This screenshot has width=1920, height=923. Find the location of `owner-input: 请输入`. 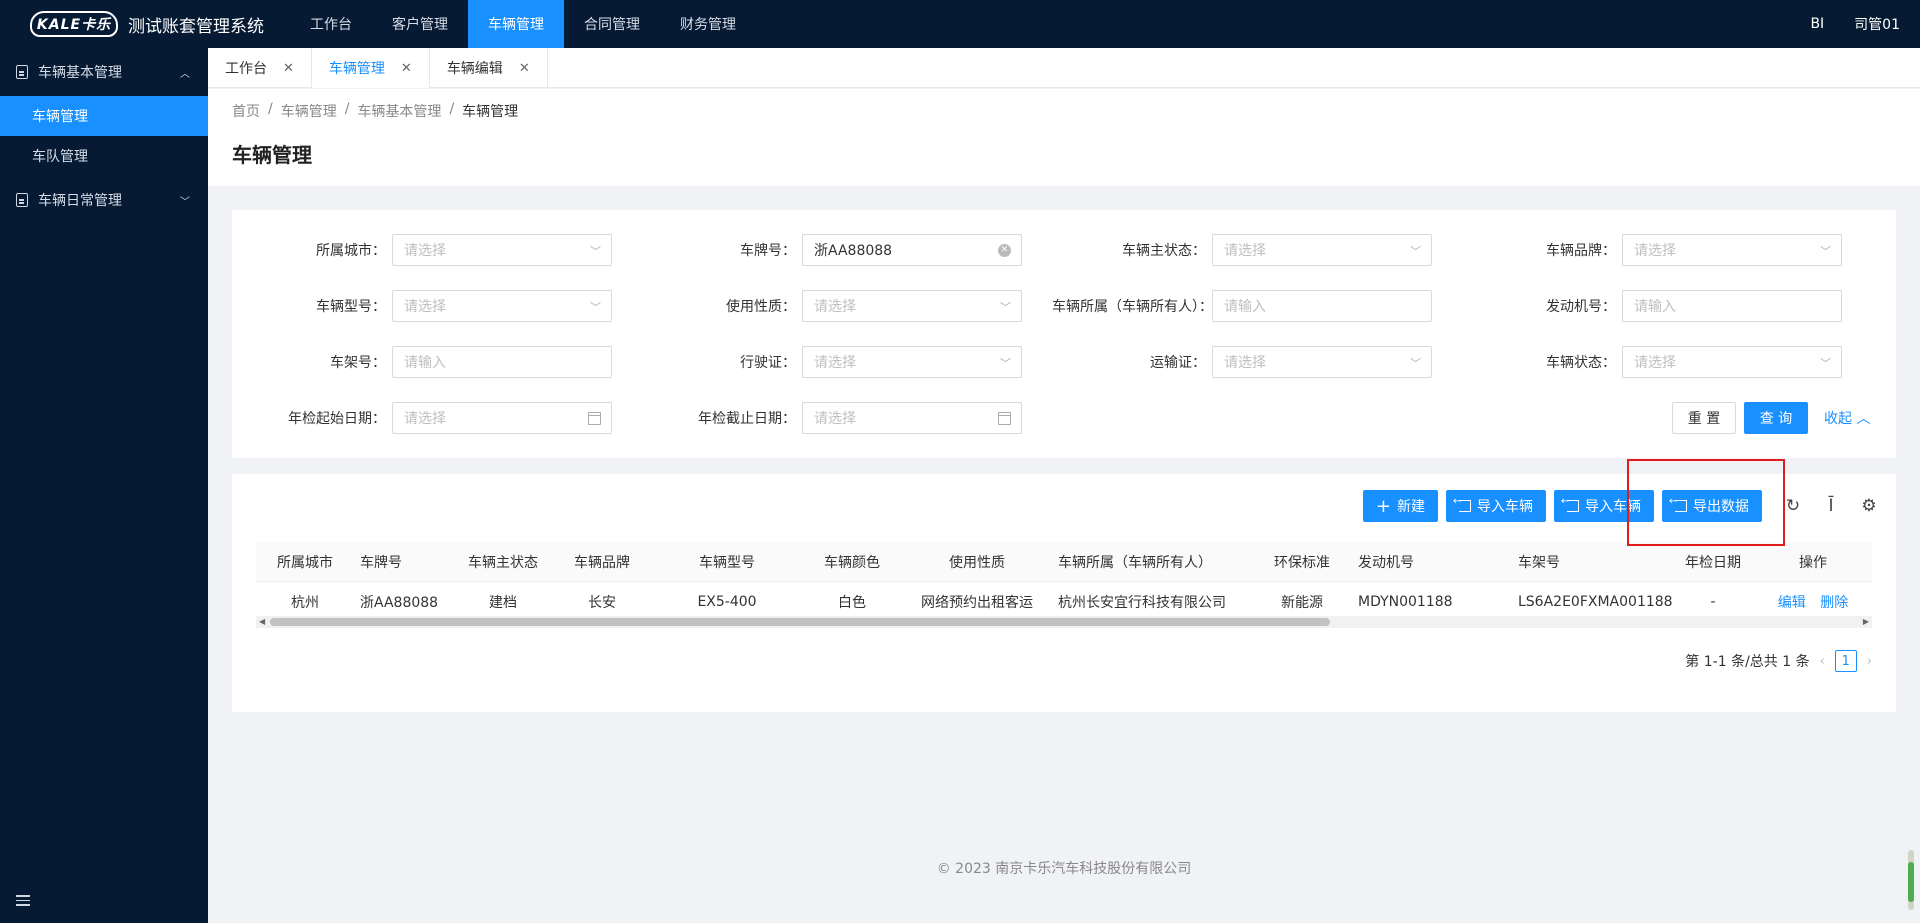

owner-input: 请输入 is located at coordinates (1322, 306).